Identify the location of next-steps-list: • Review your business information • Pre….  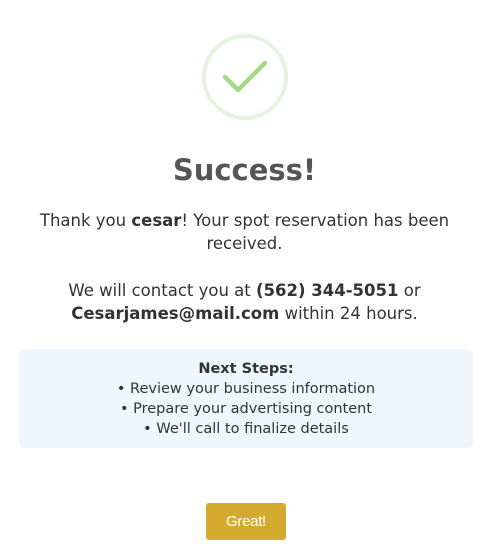
(246, 409).